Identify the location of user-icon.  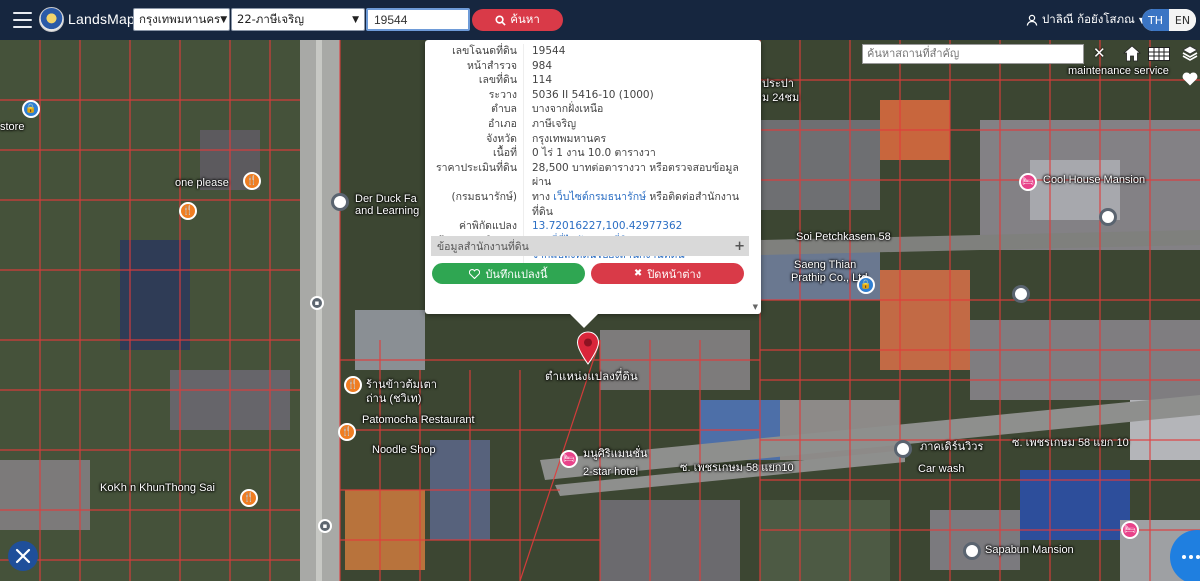
(1032, 20).